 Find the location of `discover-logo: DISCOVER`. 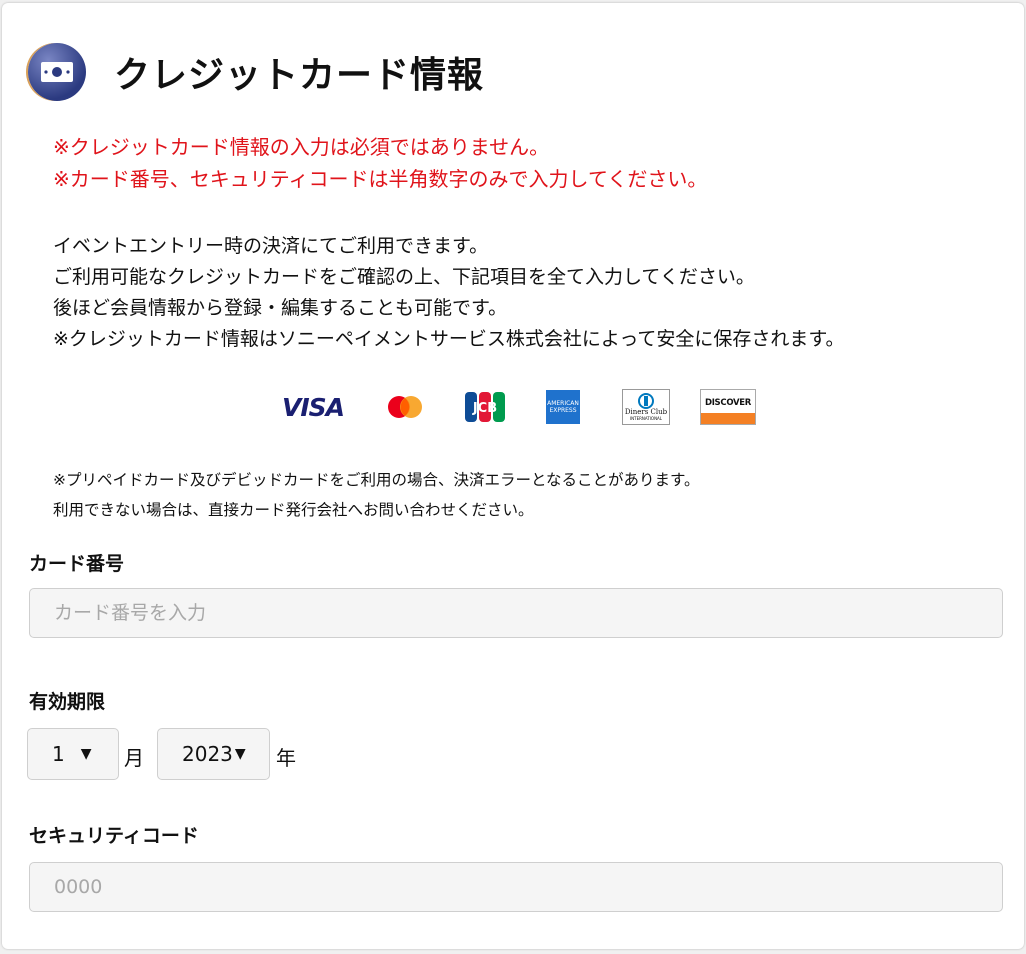

discover-logo: DISCOVER is located at coordinates (728, 407).